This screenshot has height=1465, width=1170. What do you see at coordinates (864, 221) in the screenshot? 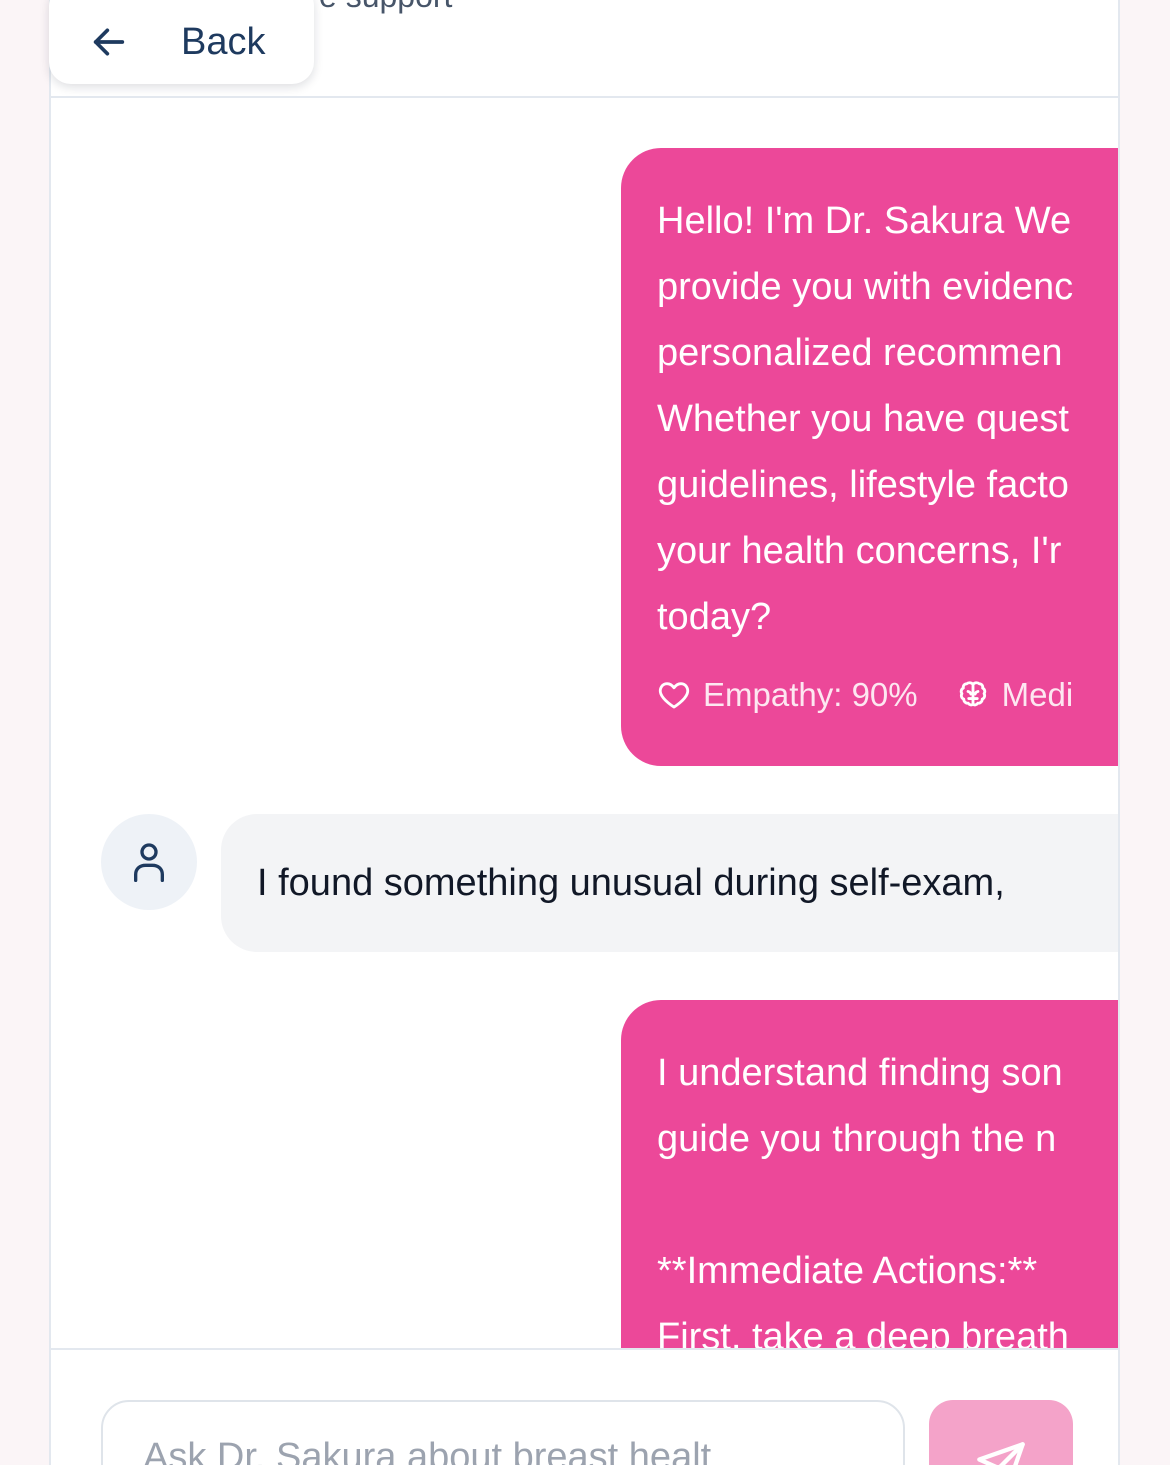
I see `message-line: Hello! I'm Dr. Sakura We` at bounding box center [864, 221].